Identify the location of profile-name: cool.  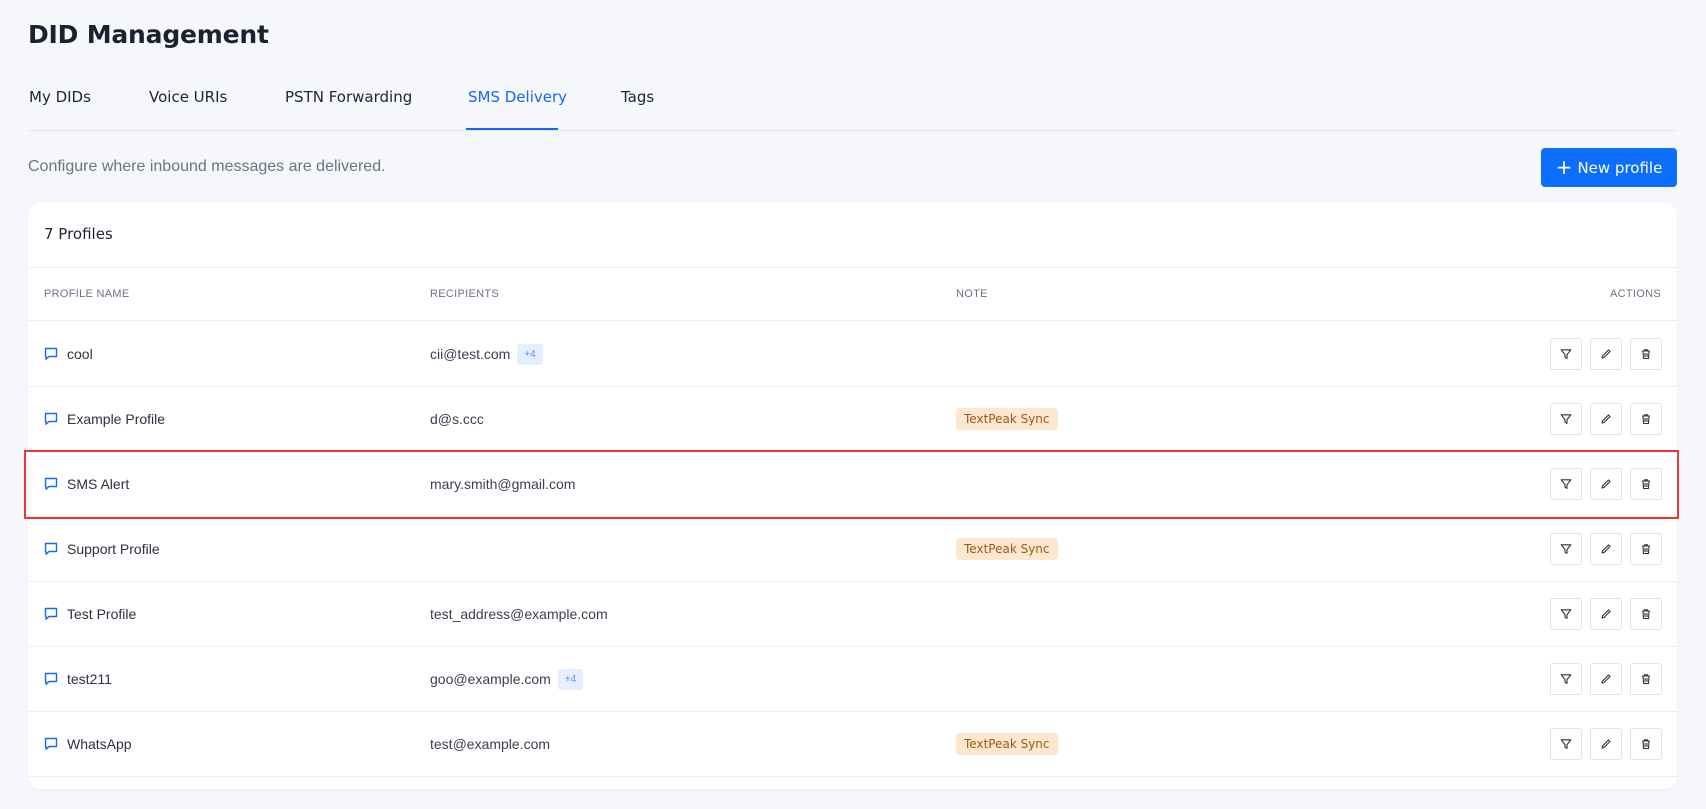
(80, 354).